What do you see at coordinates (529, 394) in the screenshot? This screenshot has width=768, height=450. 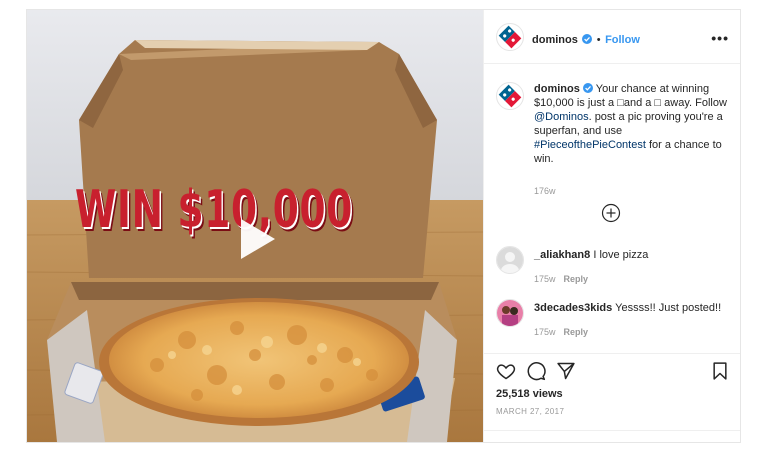 I see `view-count: 25,518 views` at bounding box center [529, 394].